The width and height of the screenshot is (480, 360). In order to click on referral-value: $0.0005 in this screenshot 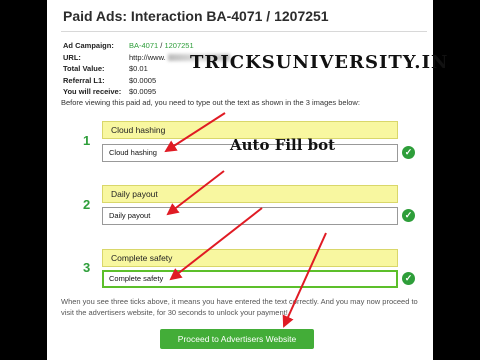, I will do `click(143, 80)`.